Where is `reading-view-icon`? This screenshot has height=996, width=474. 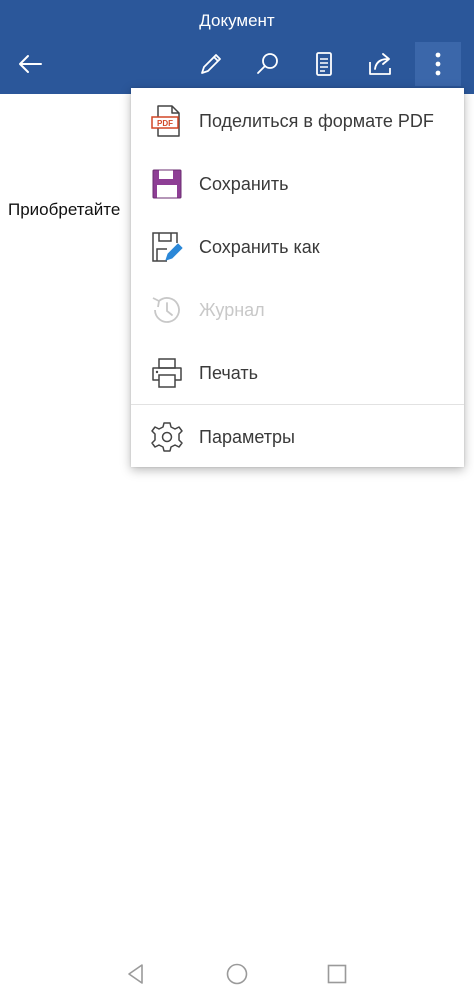
reading-view-icon is located at coordinates (324, 64).